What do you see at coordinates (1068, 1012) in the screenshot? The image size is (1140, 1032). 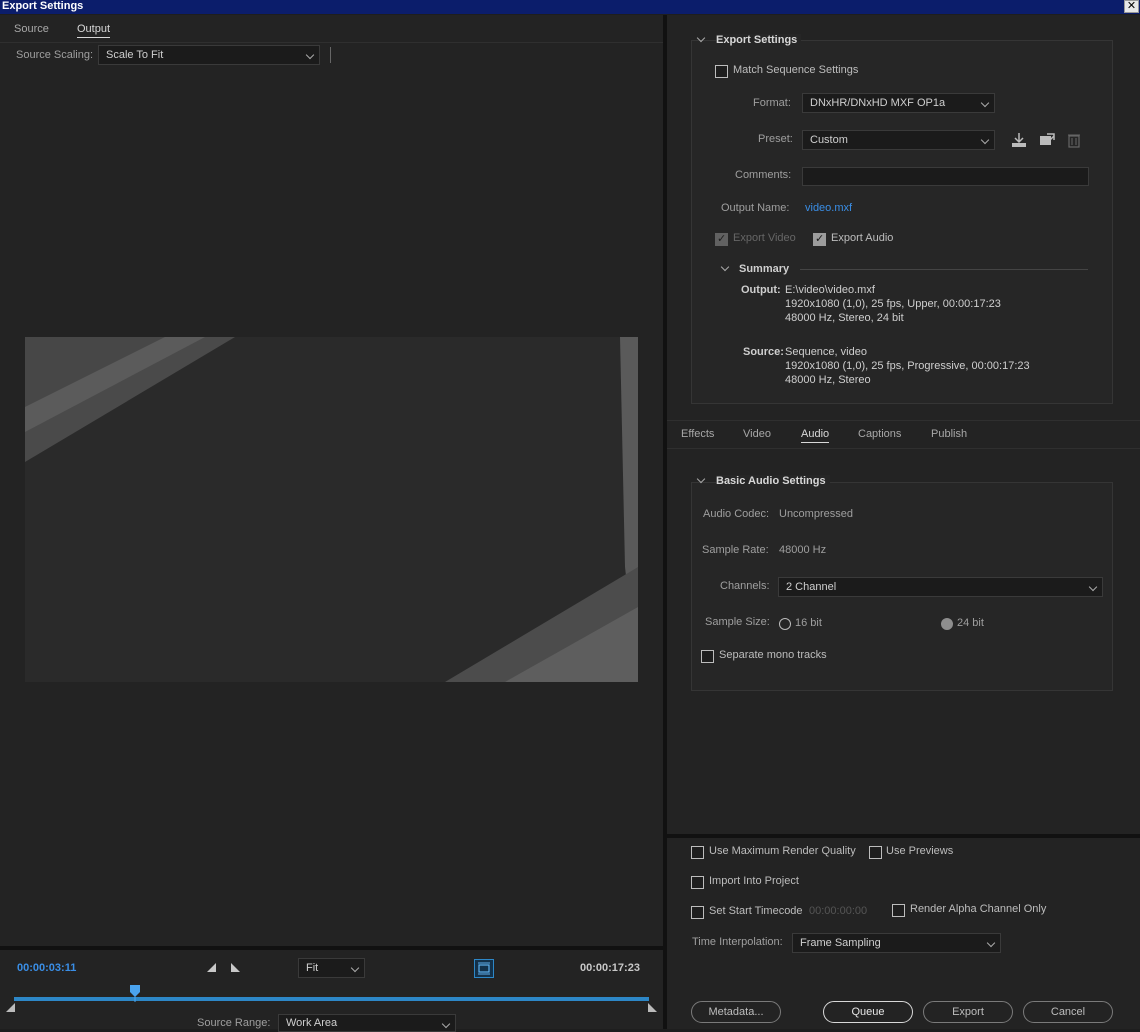 I see `cancel-button: Cancel` at bounding box center [1068, 1012].